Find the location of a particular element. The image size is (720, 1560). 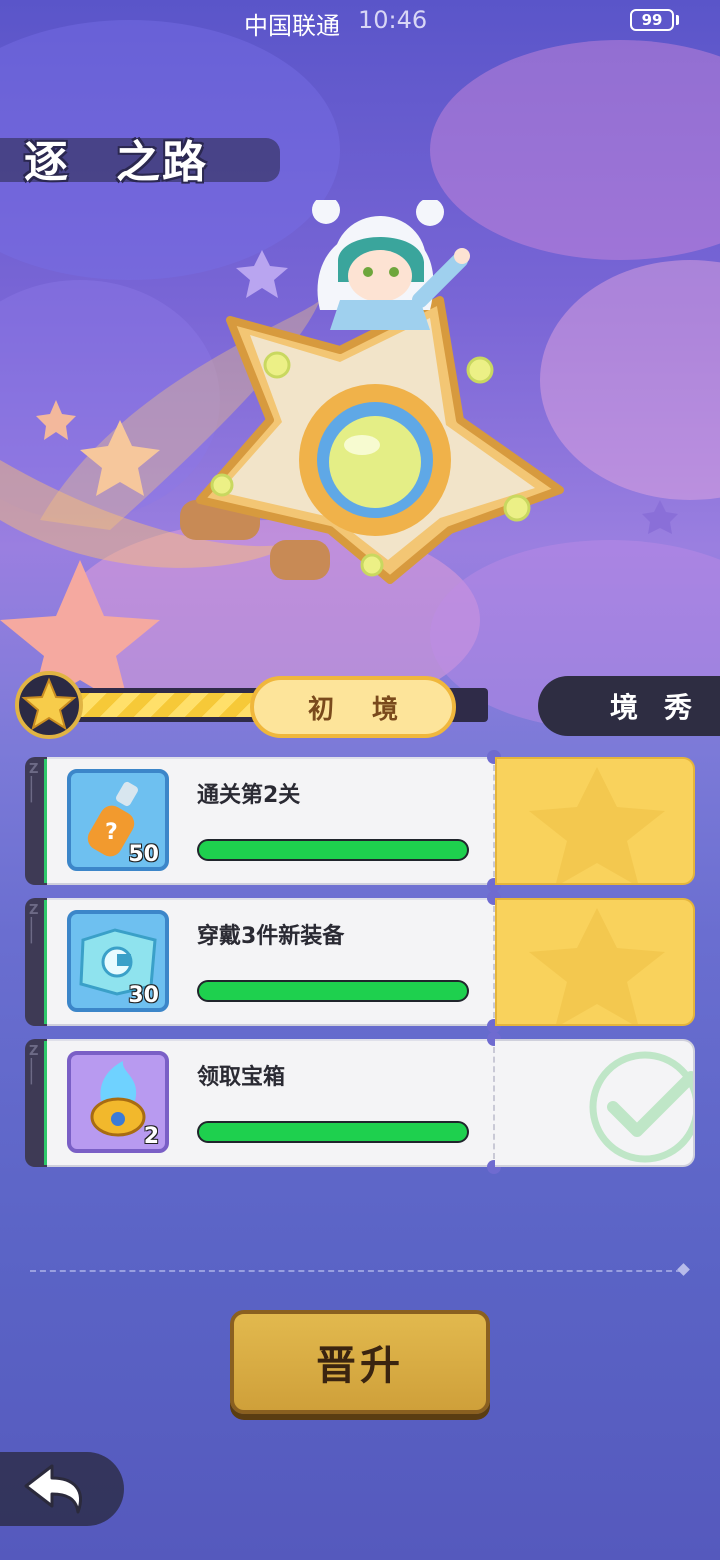

divider-diamond-icon is located at coordinates (683, 1269).